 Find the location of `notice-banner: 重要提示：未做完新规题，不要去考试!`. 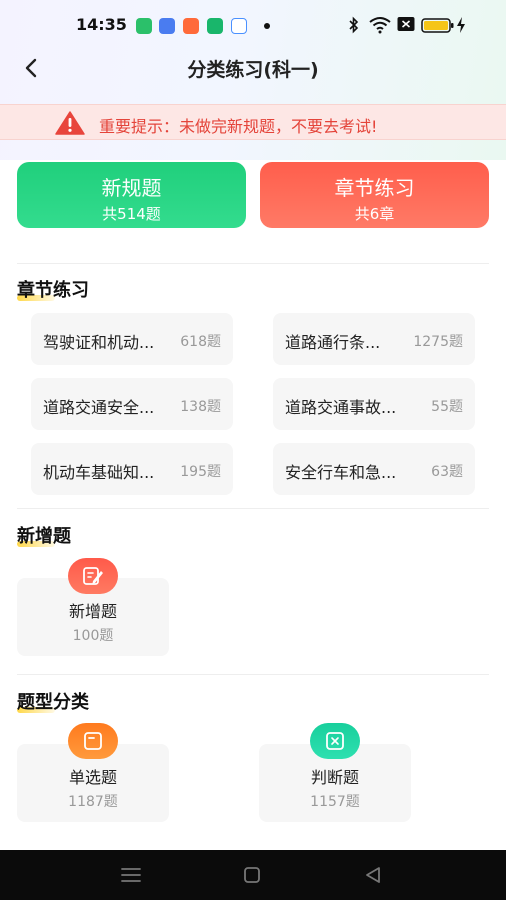

notice-banner: 重要提示：未做完新规题，不要去考试! is located at coordinates (253, 122).